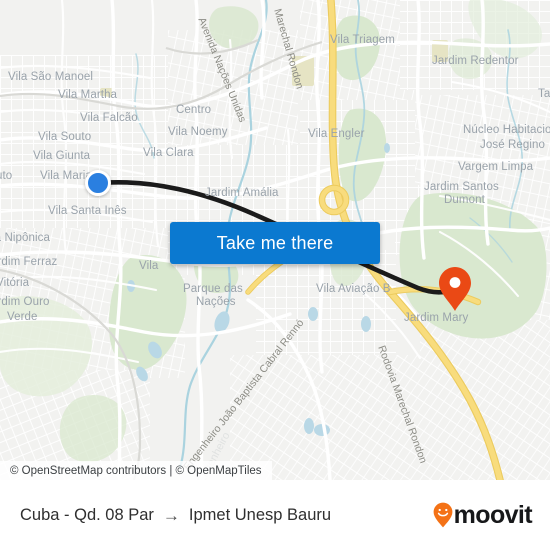 The image size is (550, 550). What do you see at coordinates (98, 183) in the screenshot?
I see `origin-marker` at bounding box center [98, 183].